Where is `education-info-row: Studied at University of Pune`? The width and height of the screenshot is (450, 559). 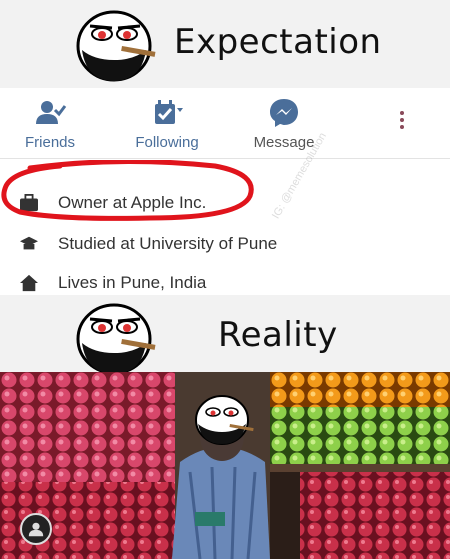 education-info-row: Studied at University of Pune is located at coordinates (147, 244).